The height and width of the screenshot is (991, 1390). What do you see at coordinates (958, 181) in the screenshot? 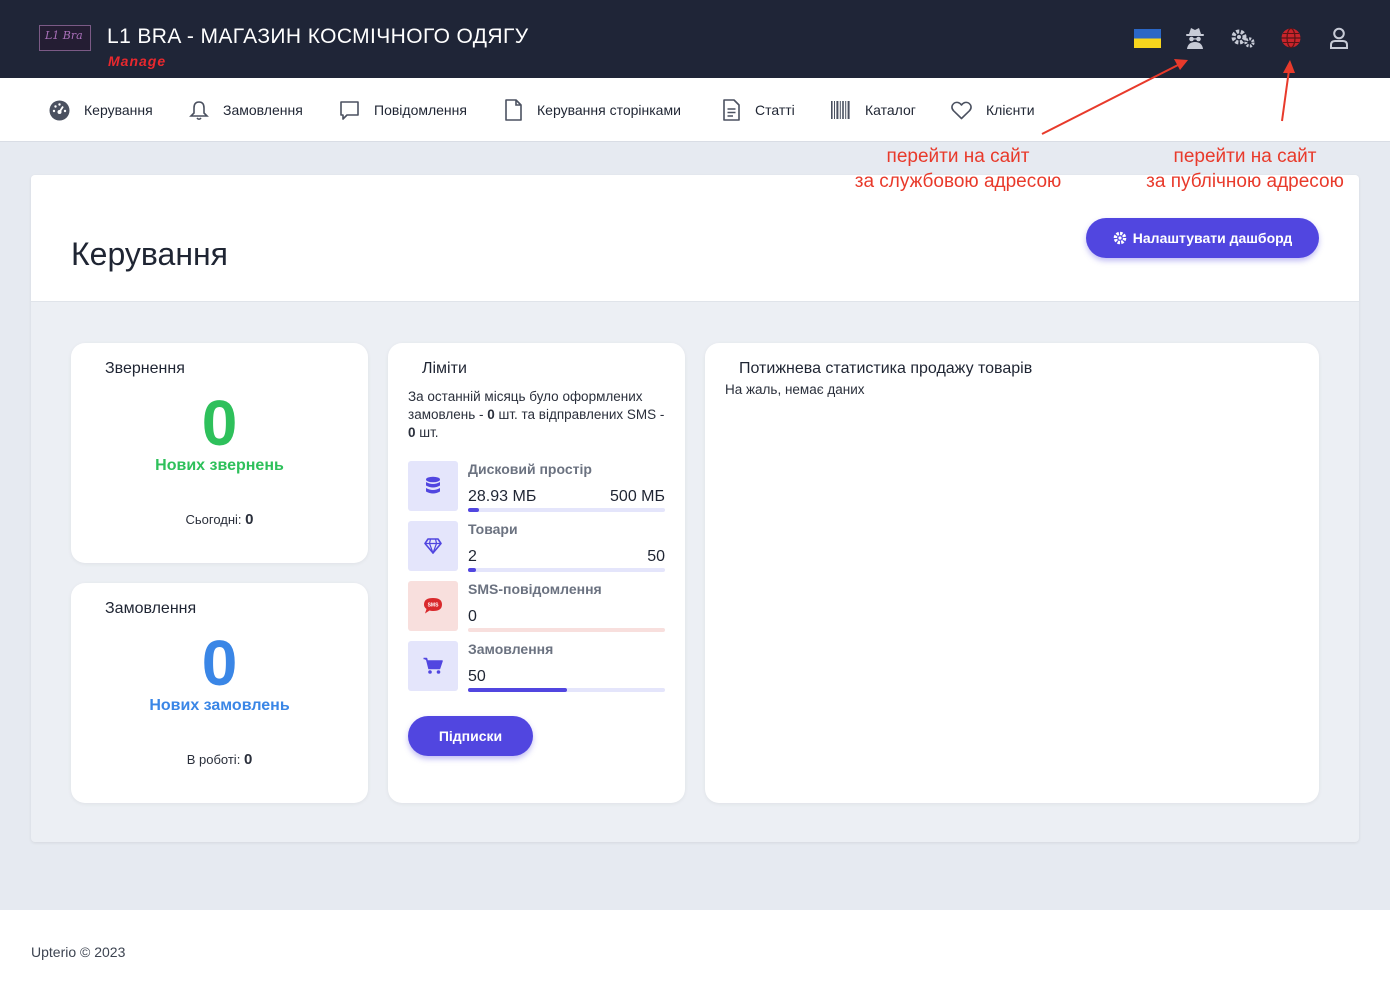
I see `annotation-service-line2: за службовою адресою` at bounding box center [958, 181].